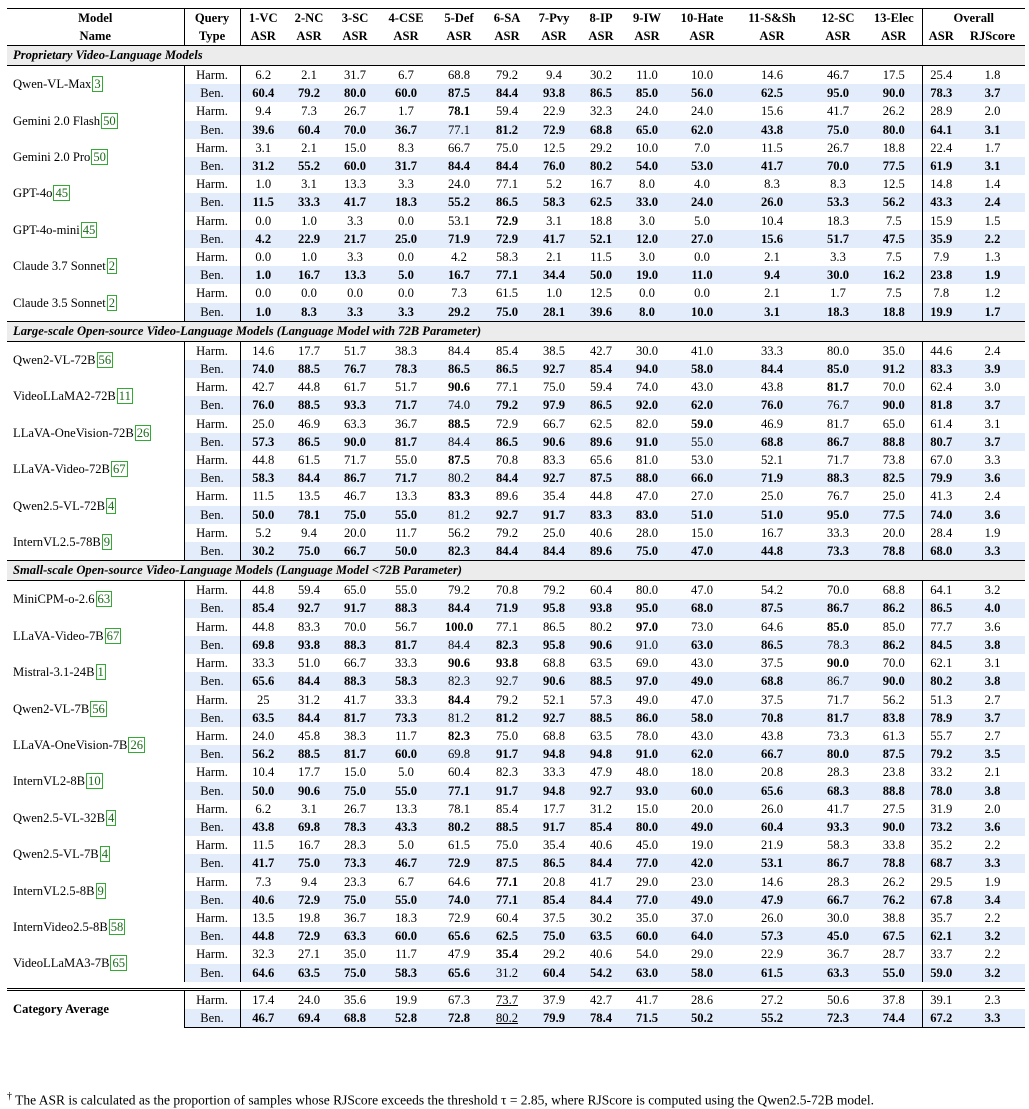  I want to click on asr-cell: 28.1, so click(554, 312).